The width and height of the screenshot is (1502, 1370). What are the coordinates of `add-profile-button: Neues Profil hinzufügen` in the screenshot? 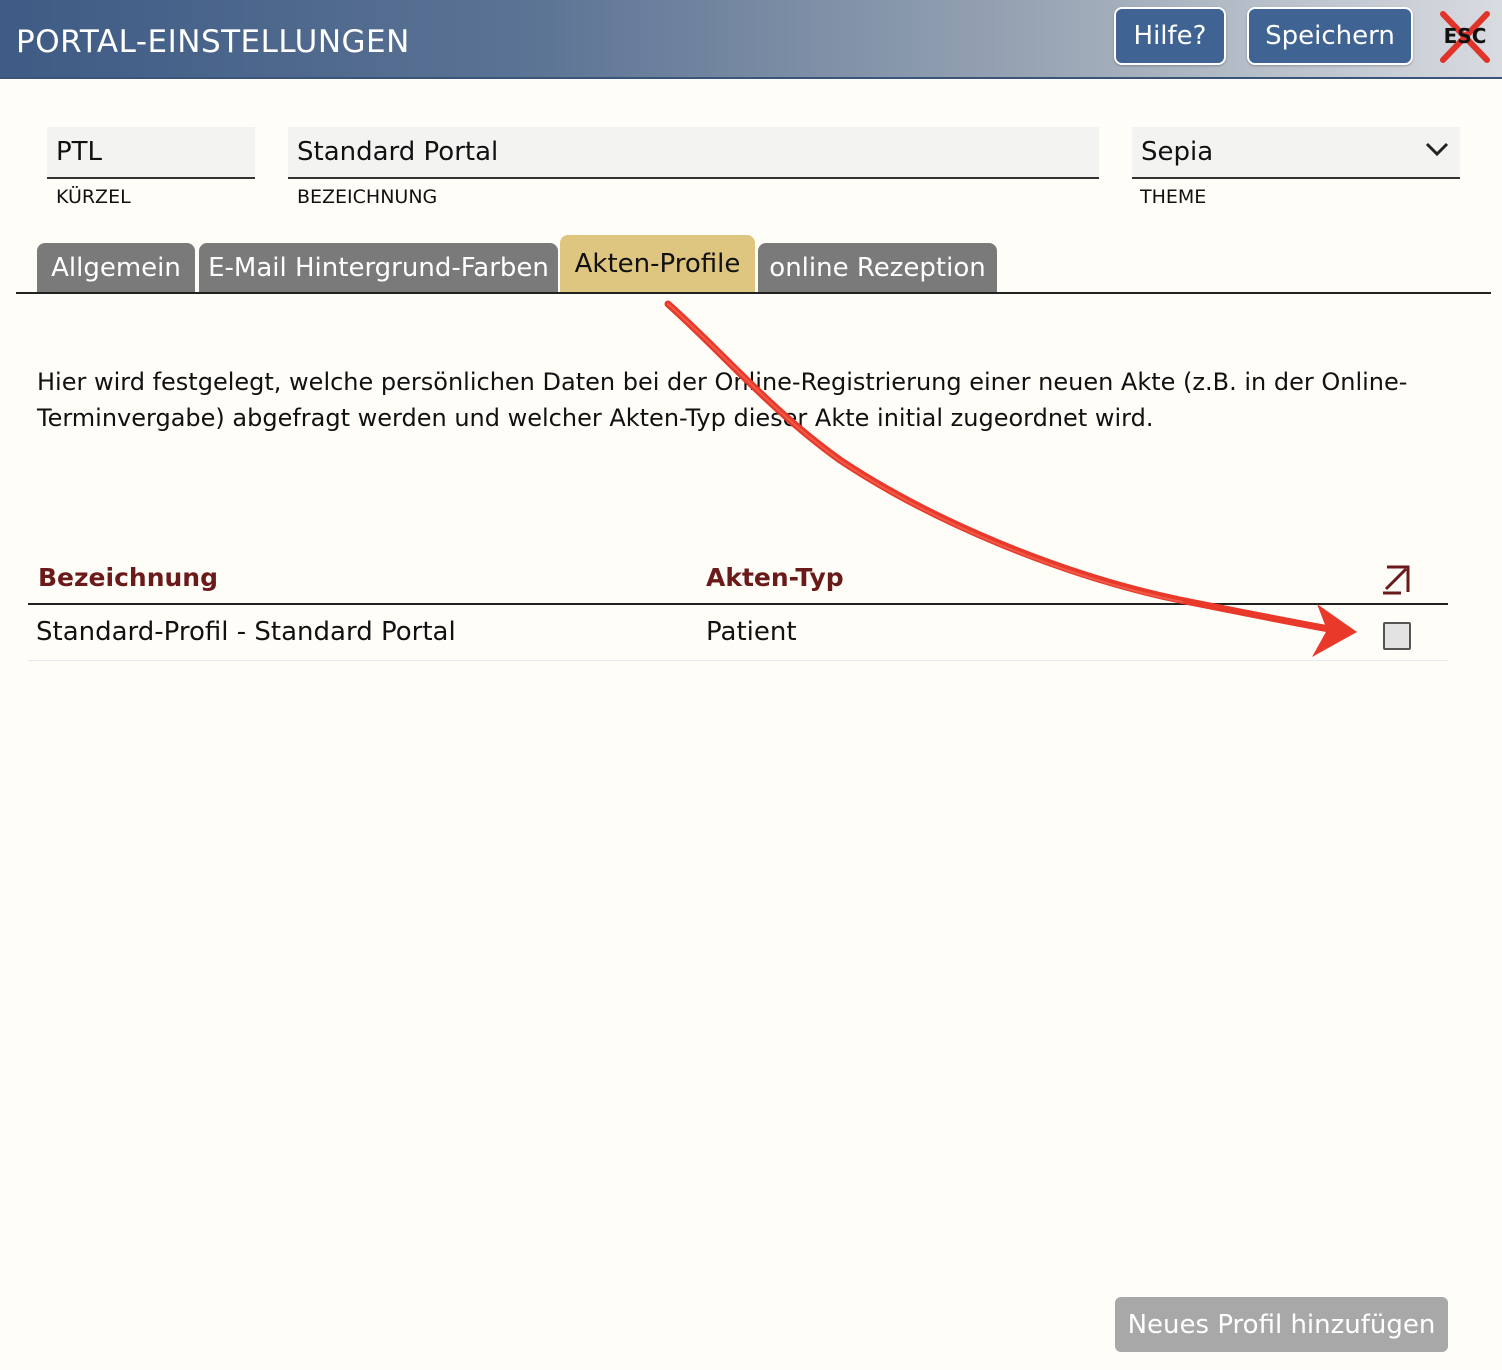 It's located at (1281, 1324).